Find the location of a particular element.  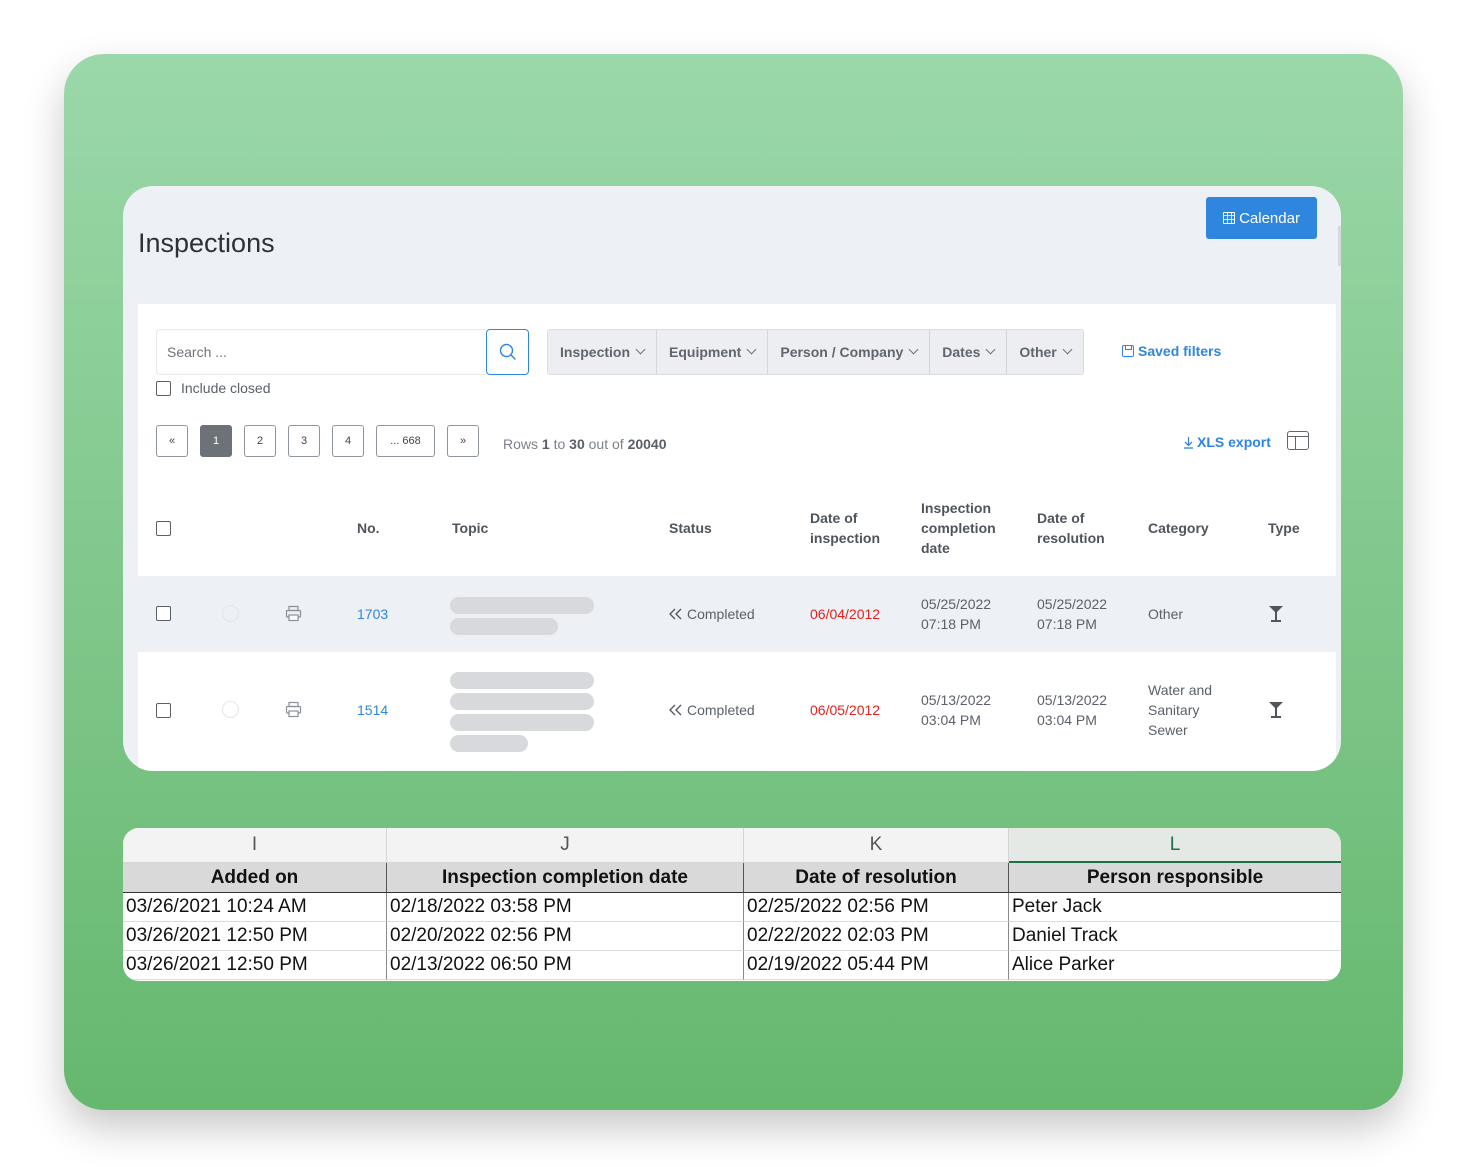

select-all-checkbox is located at coordinates (163, 528).